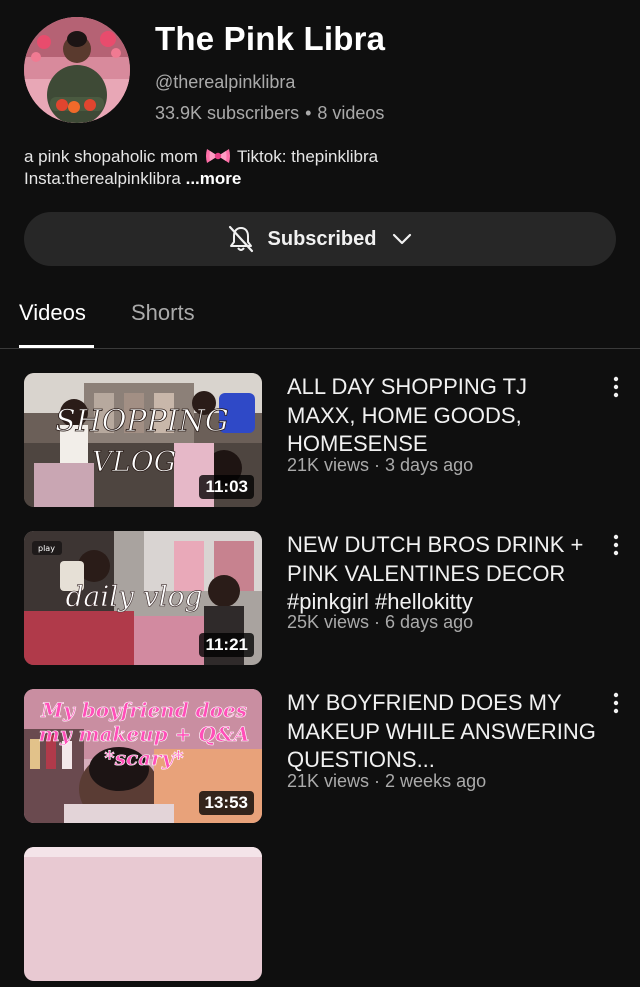 This screenshot has height=987, width=640. I want to click on thumbnail-text: My boyfriend does, so click(143, 710).